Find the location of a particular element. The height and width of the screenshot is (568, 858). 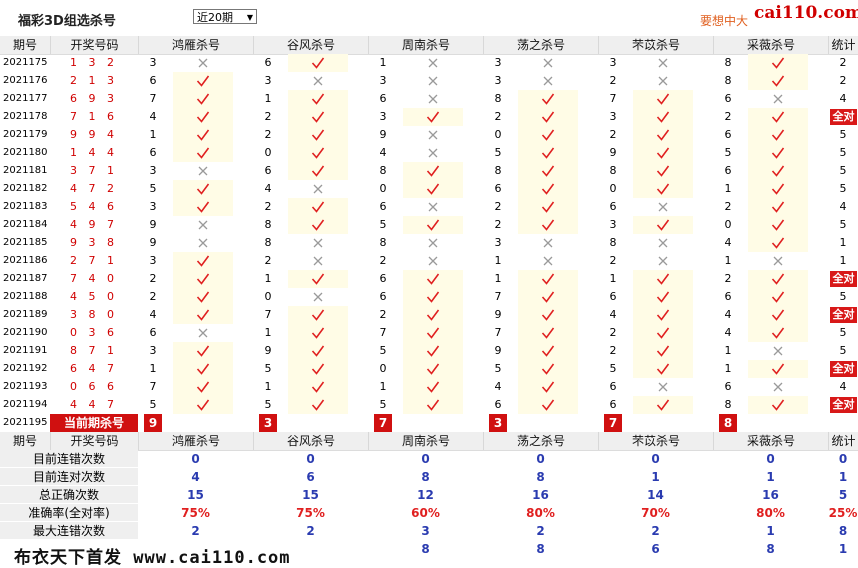

table-row: 2021190 0 3 6 6 1 7 7 2 4 5 is located at coordinates (429, 333).